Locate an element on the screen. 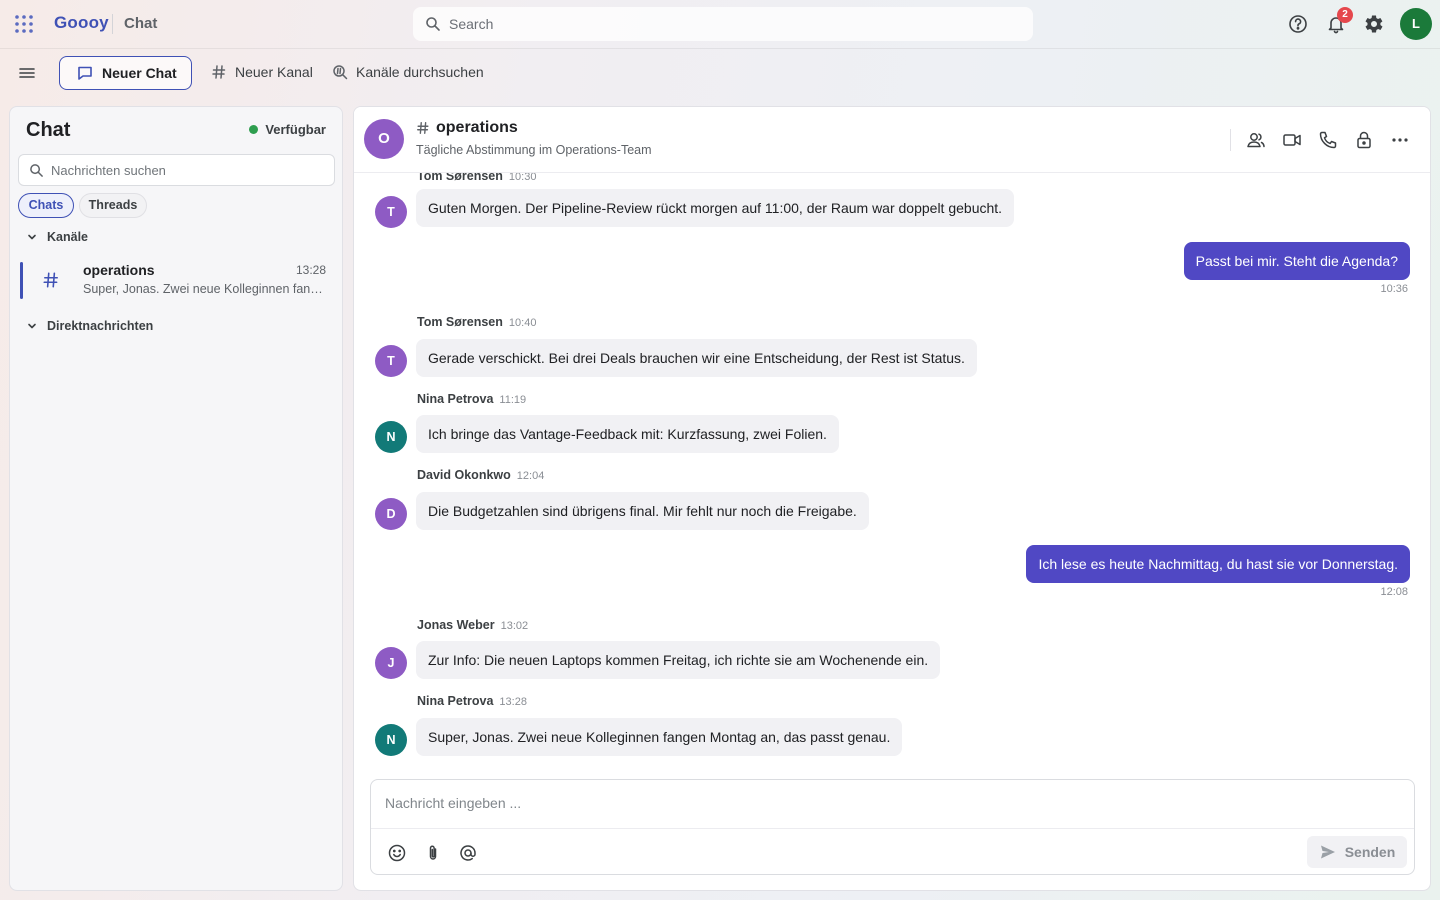  send-button: Senden is located at coordinates (1357, 852).